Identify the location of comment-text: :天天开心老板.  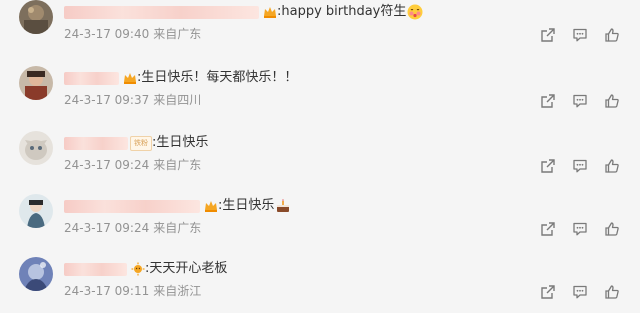
(186, 268).